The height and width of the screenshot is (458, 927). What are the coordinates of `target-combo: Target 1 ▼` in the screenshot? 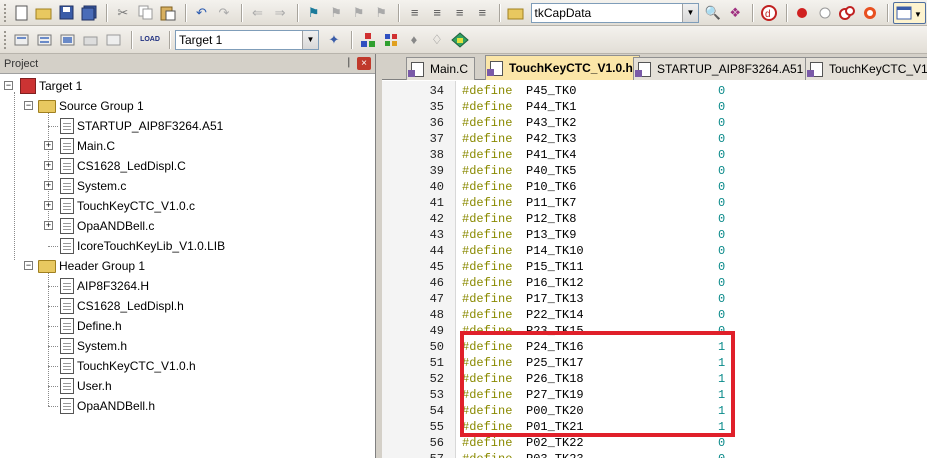 It's located at (247, 39).